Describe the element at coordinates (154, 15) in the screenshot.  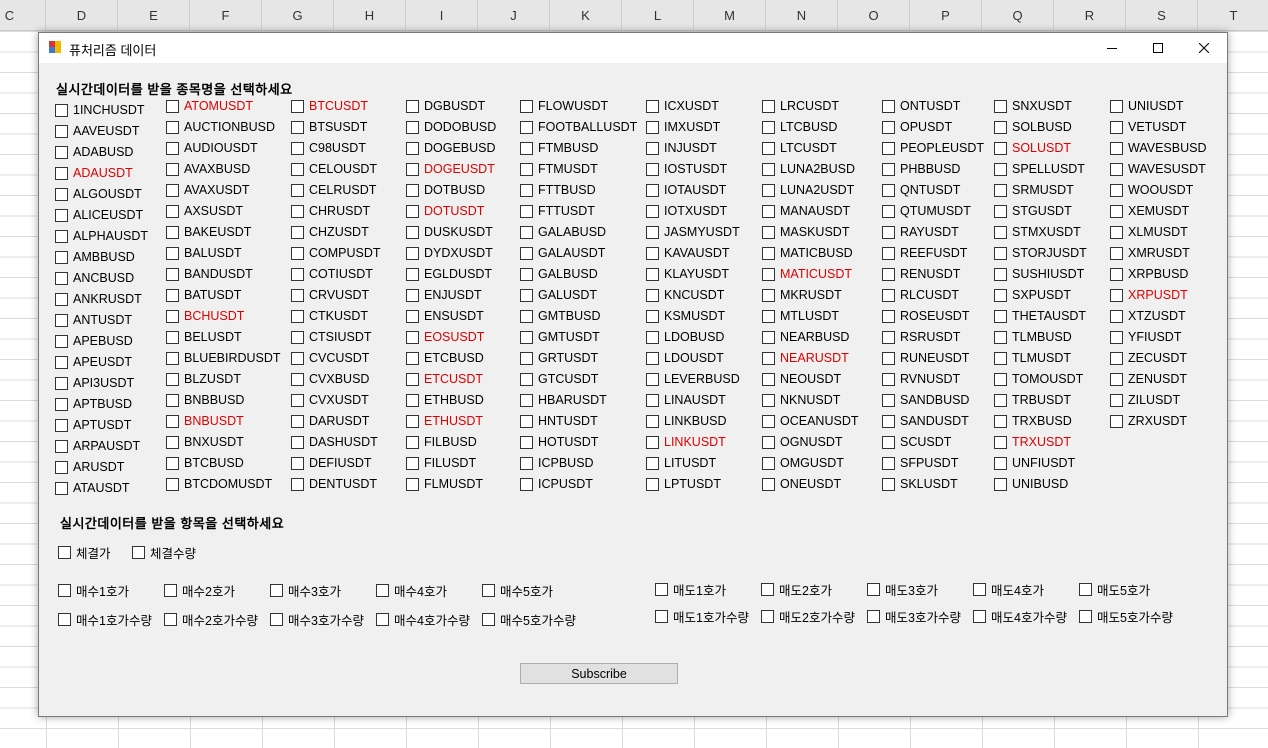
I see `column-header-e: E` at that location.